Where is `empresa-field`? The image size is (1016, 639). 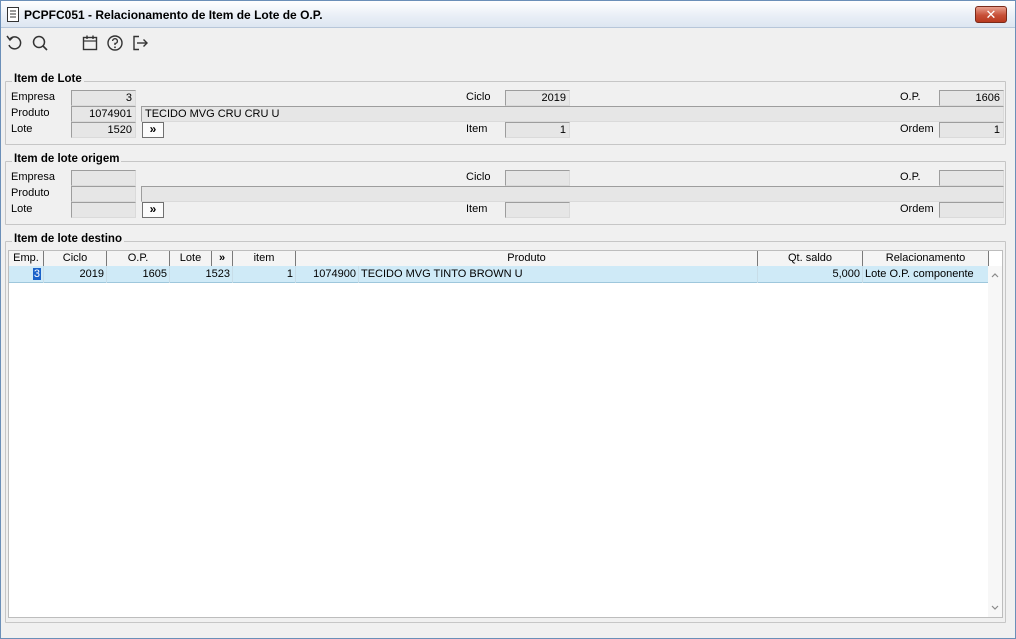
empresa-field is located at coordinates (103, 178).